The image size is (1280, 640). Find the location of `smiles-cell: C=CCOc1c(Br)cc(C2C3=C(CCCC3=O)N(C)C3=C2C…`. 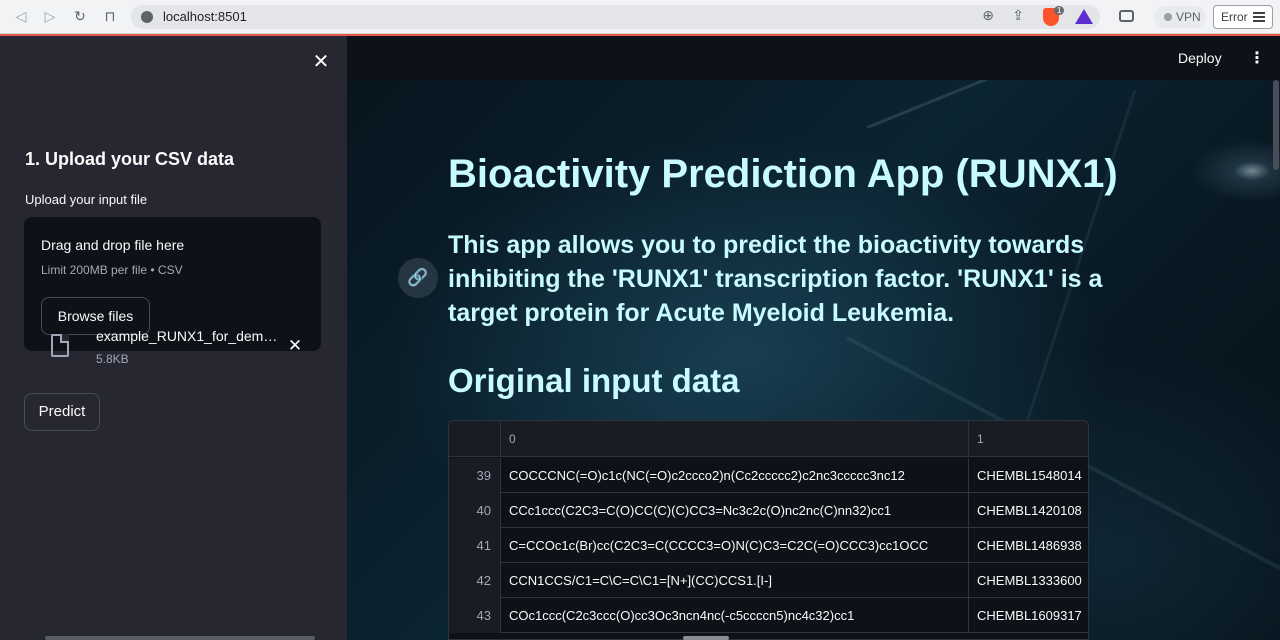

smiles-cell: C=CCOc1c(Br)cc(C2C3=C(CCCC3=O)N(C)C3=C2C… is located at coordinates (735, 545).